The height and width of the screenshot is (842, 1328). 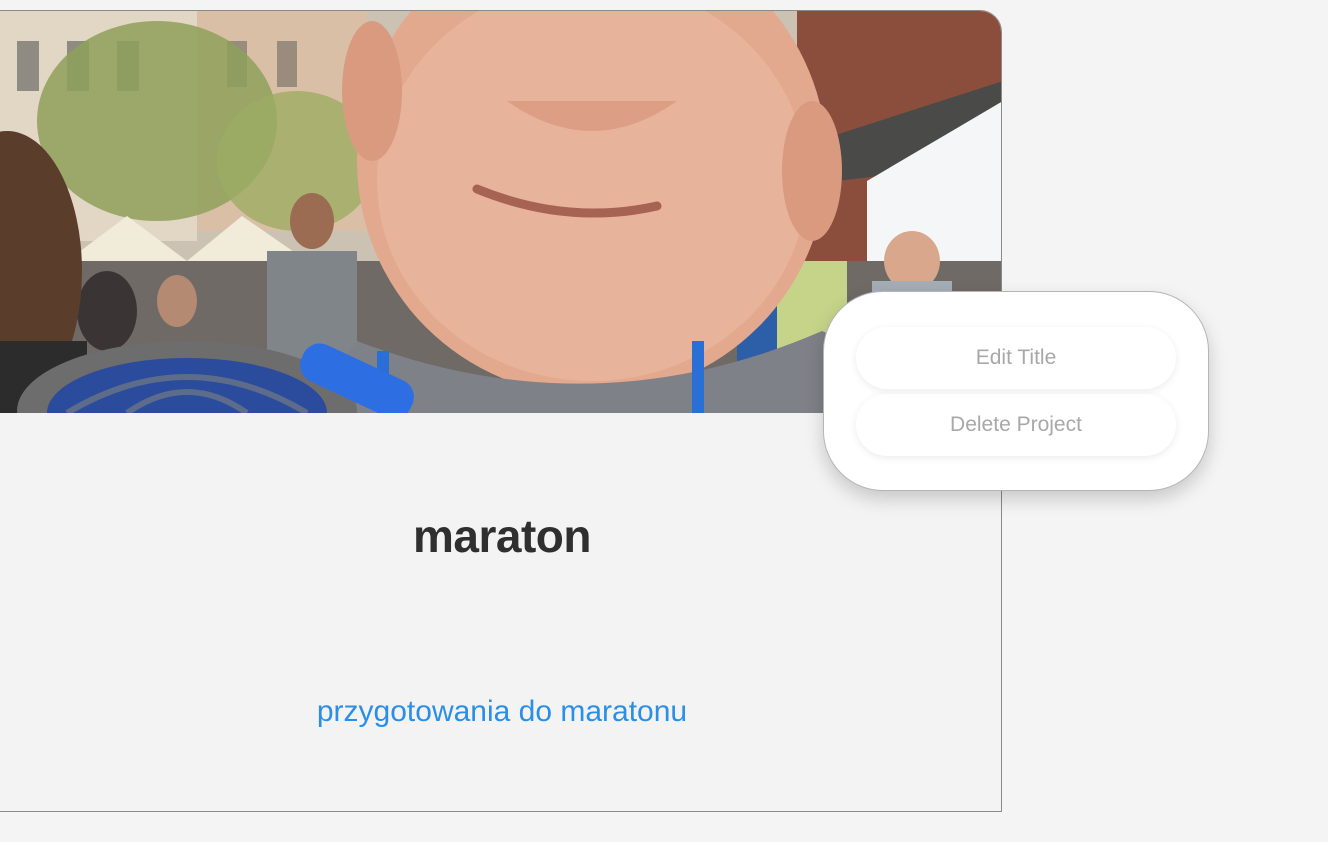 I want to click on project-description-link: przygotowania do maratonu, so click(x=500, y=712).